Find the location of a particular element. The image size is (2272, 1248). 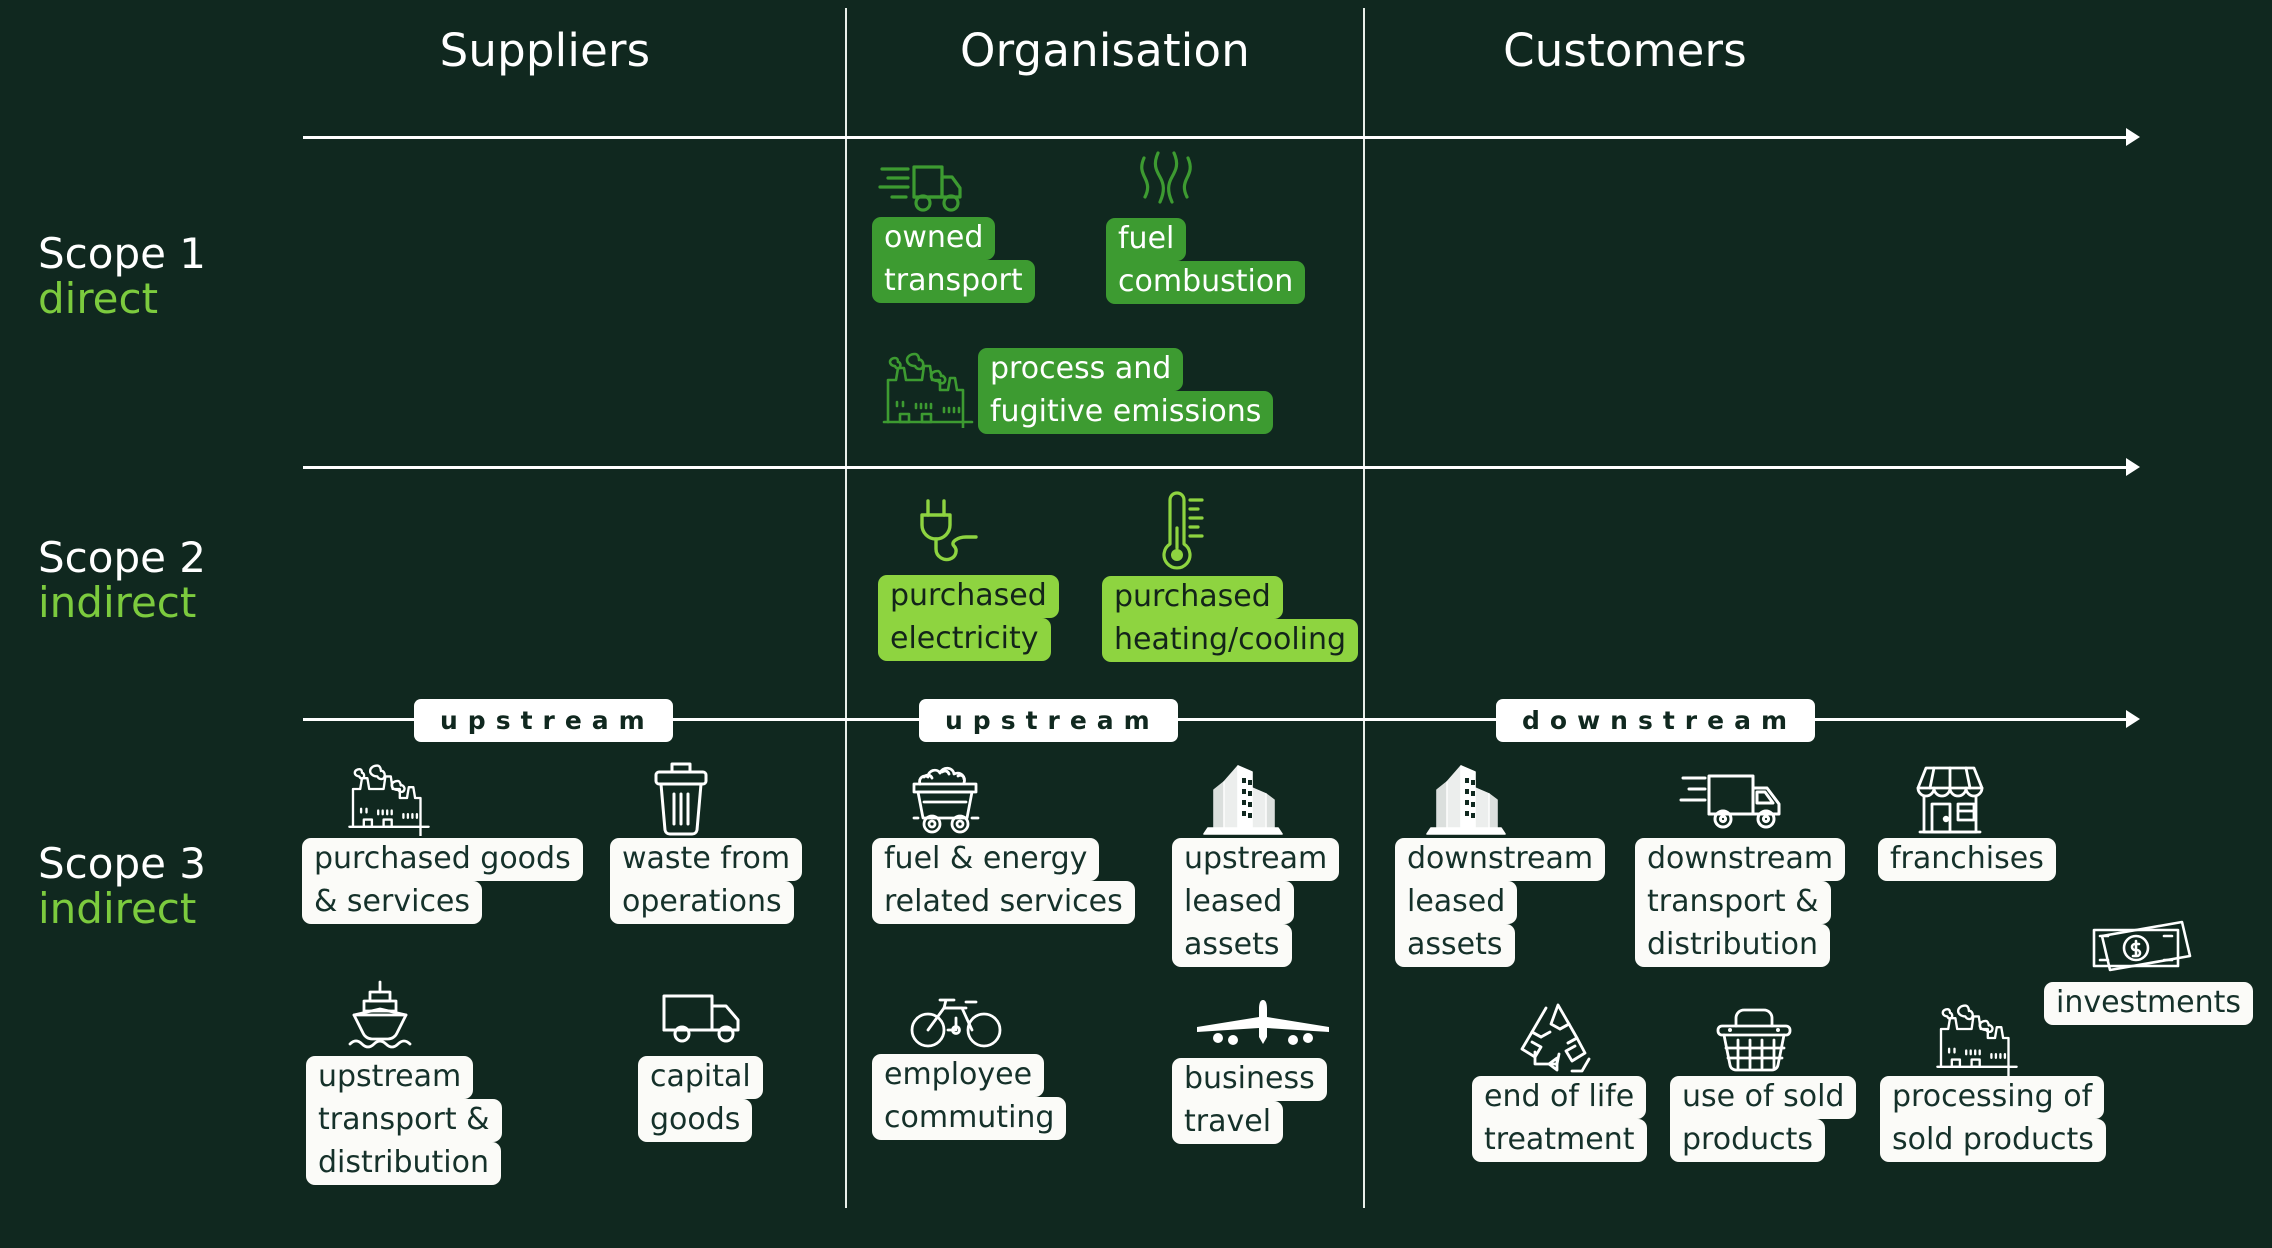

label-line: transport is located at coordinates (953, 282).